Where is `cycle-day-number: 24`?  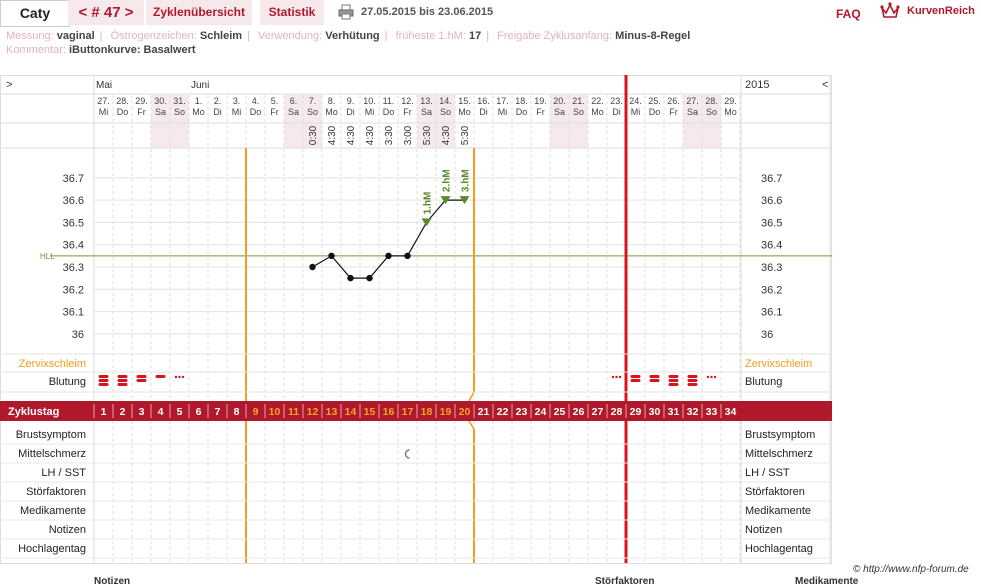
cycle-day-number: 24 is located at coordinates (541, 412).